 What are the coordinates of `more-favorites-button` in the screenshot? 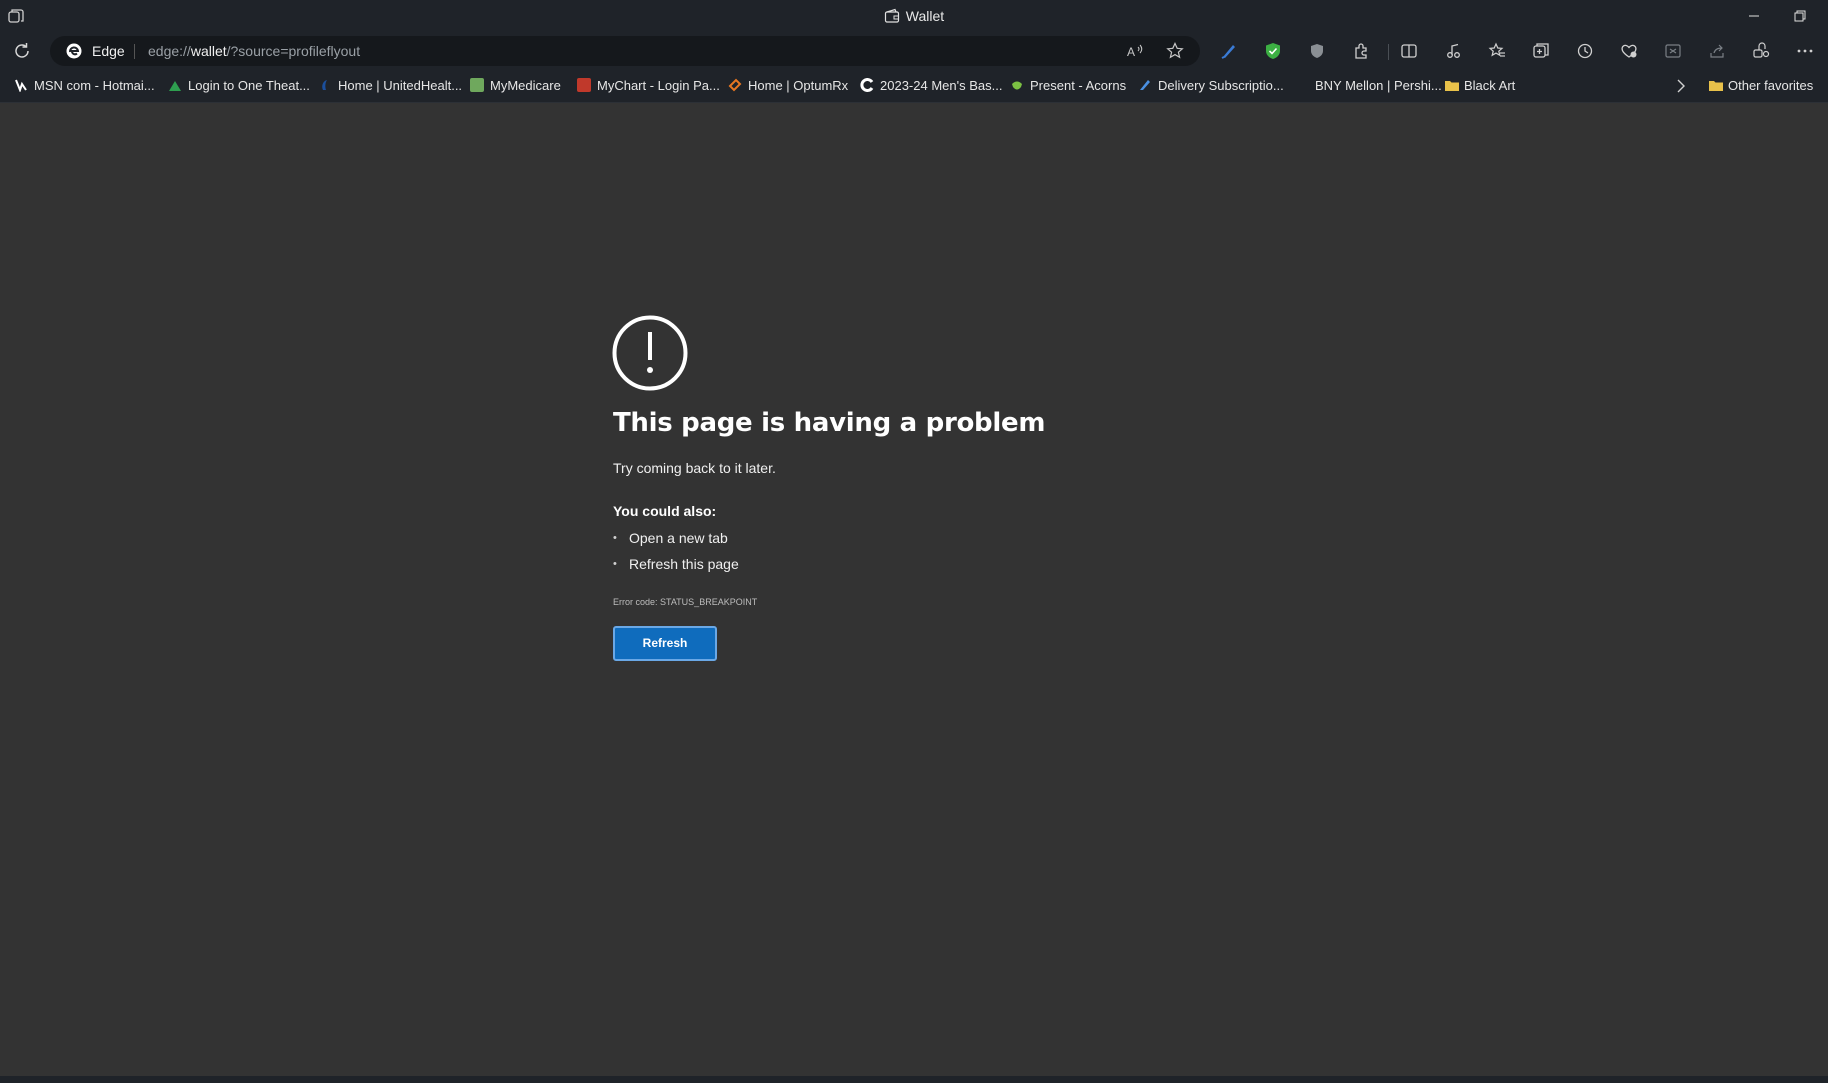 It's located at (1681, 88).